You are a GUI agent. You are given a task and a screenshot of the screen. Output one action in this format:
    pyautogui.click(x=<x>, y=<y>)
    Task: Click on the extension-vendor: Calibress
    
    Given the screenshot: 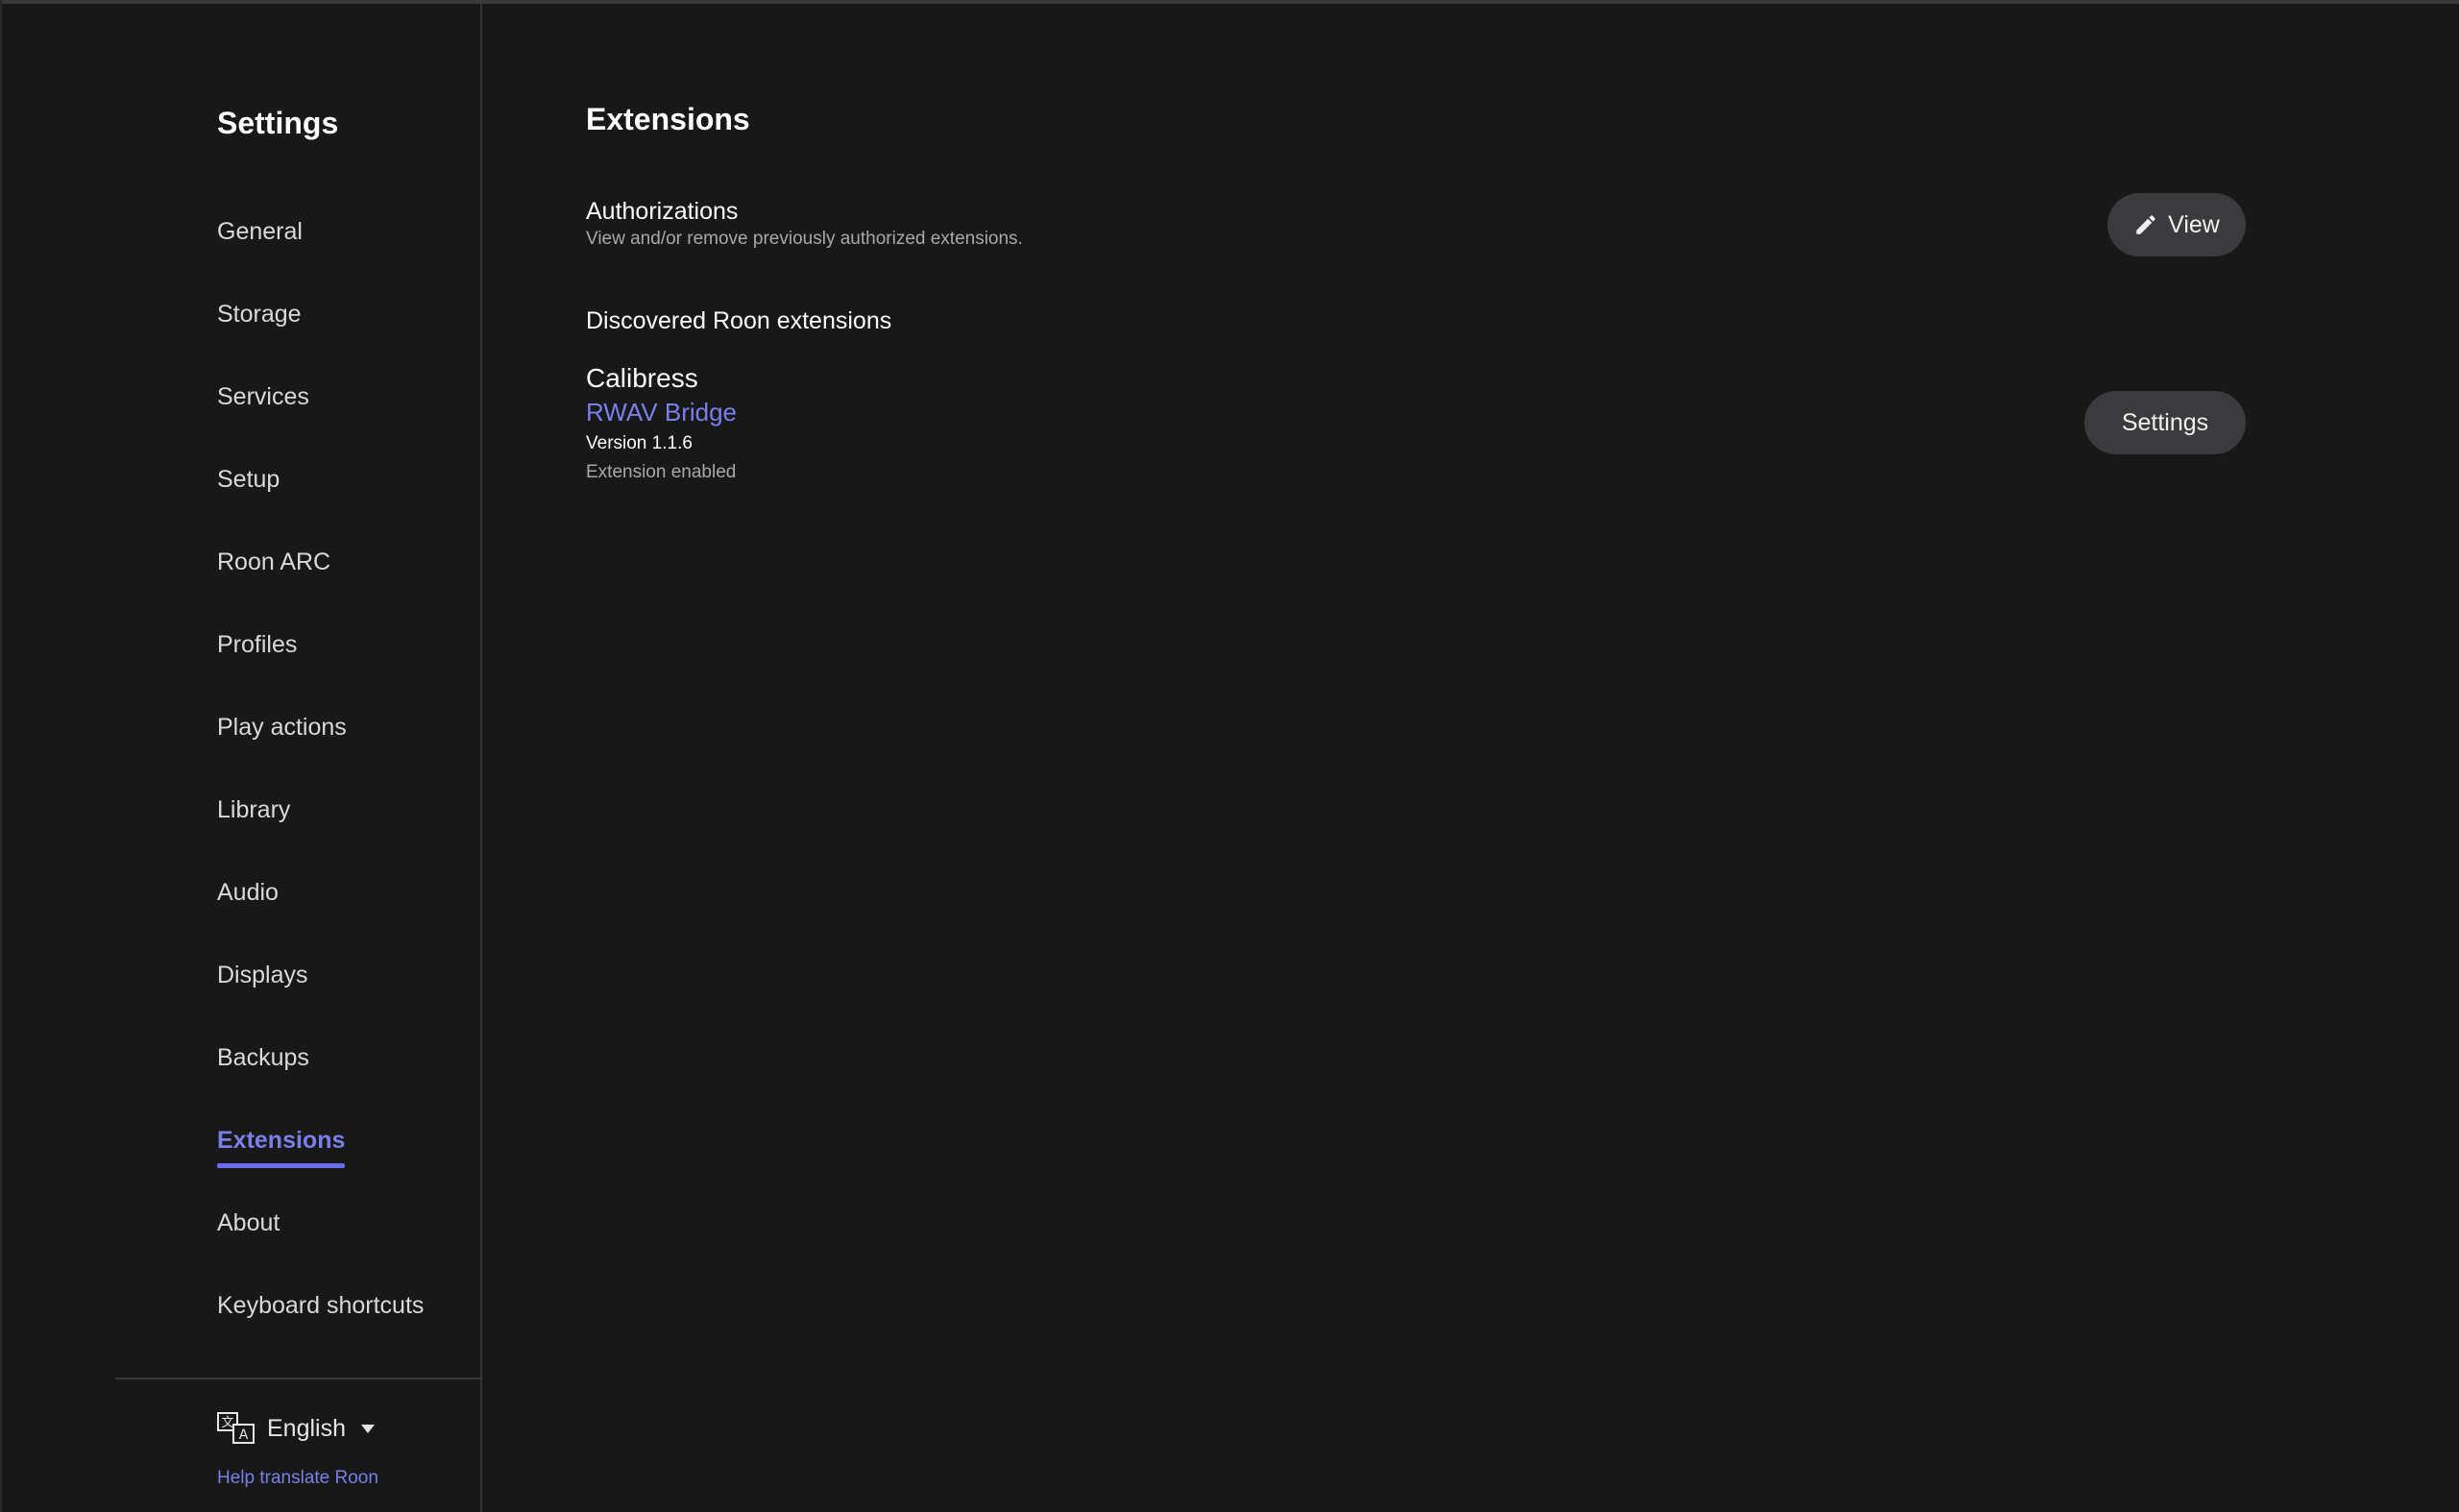 What is the action you would take?
    pyautogui.click(x=642, y=378)
    